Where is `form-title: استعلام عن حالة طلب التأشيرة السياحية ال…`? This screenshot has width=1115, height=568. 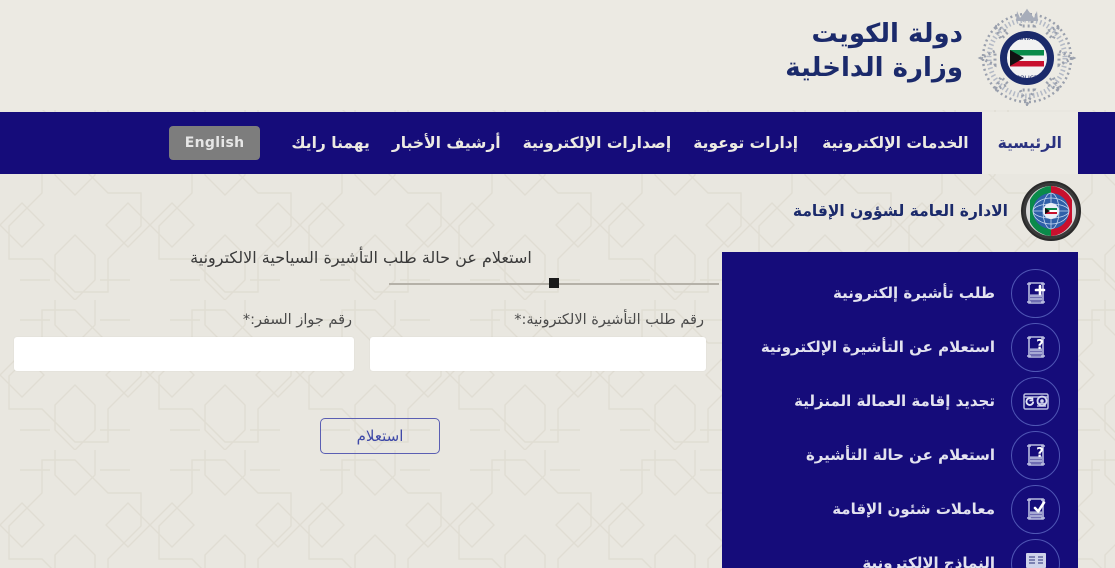
form-title: استعلام عن حالة طلب التأشيرة السياحية ال… is located at coordinates (361, 257).